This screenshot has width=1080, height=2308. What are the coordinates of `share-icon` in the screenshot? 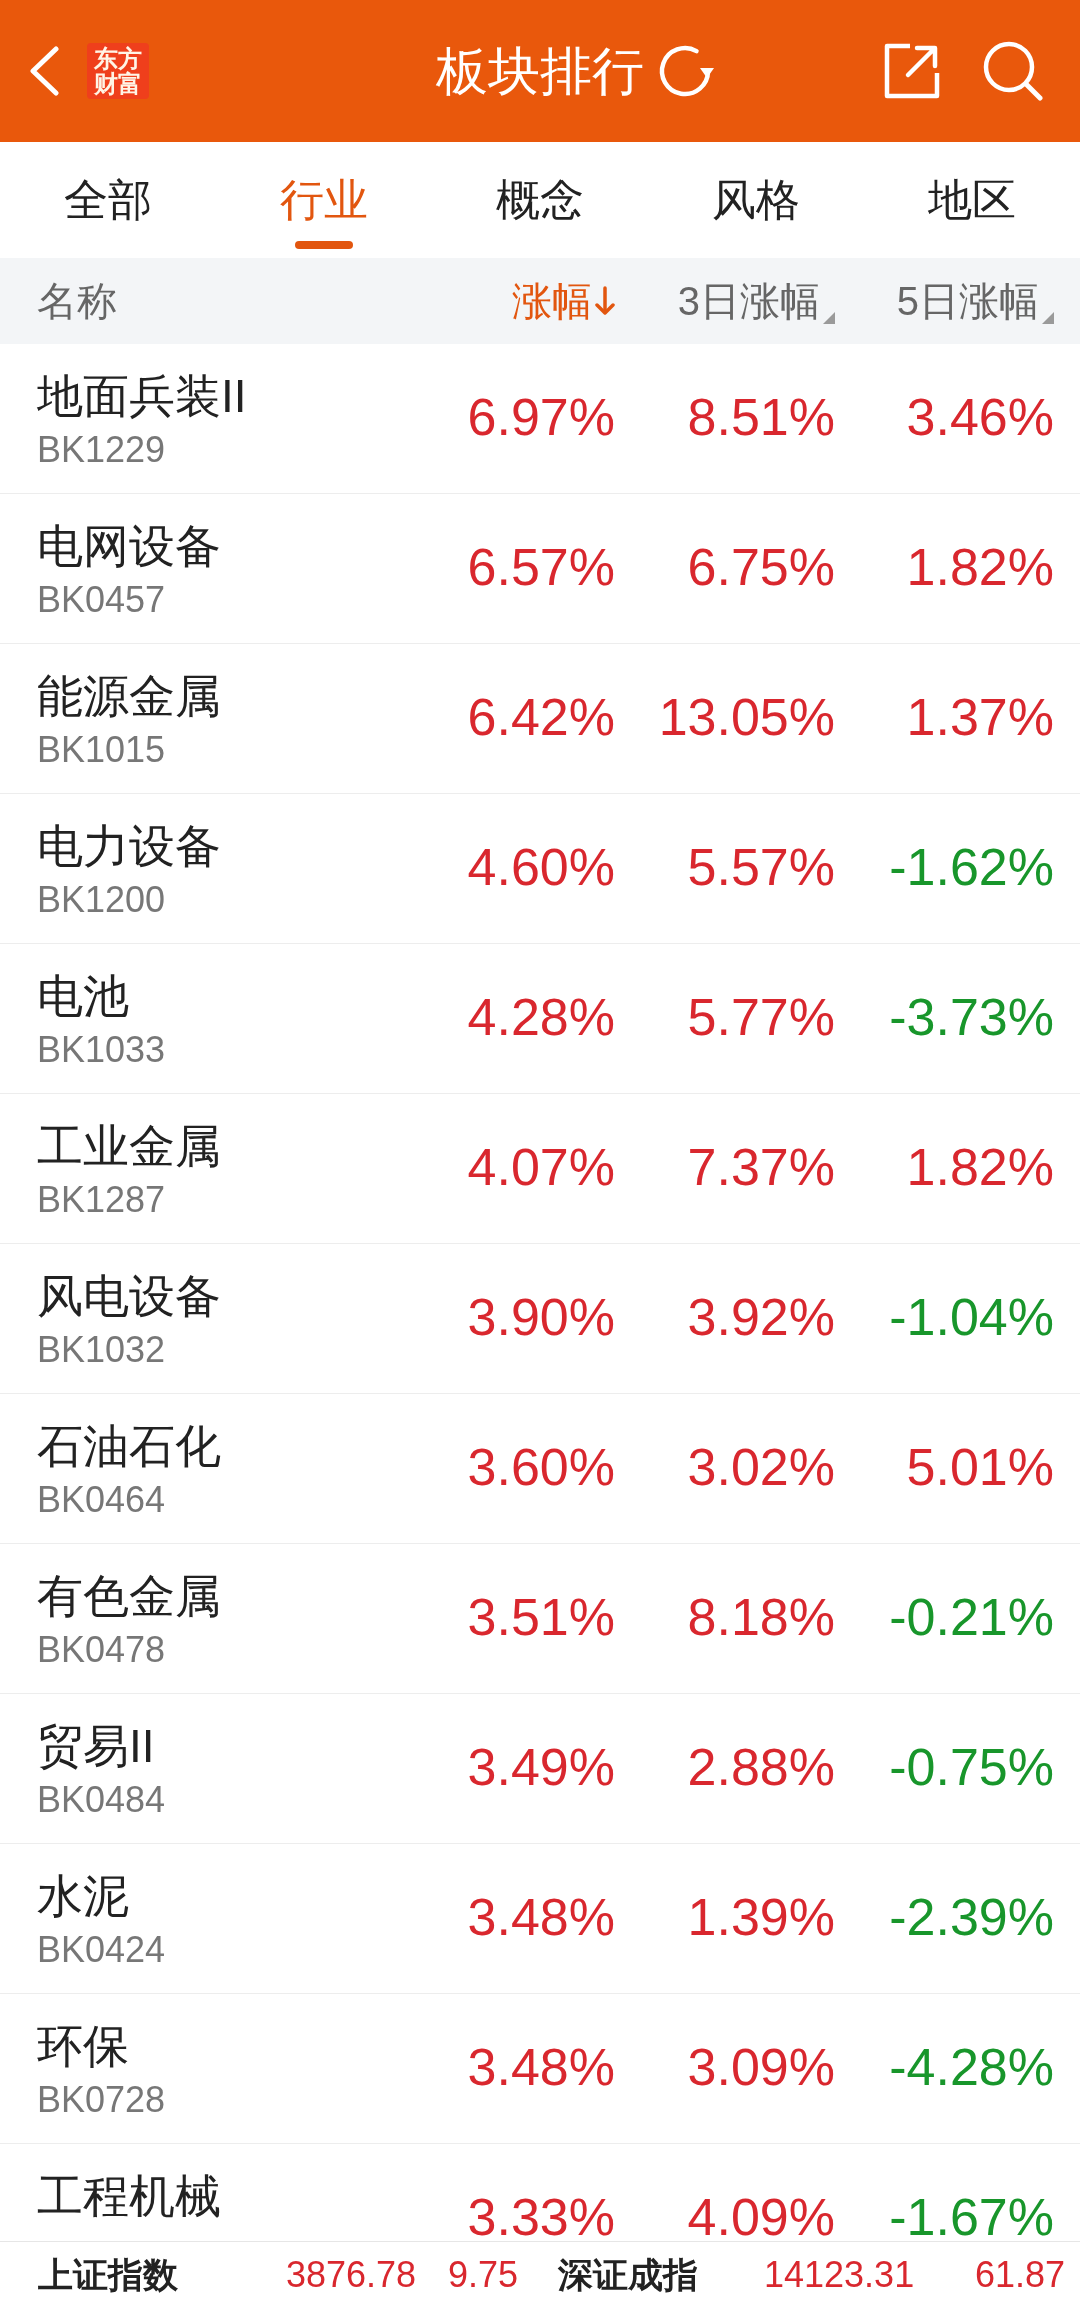 It's located at (912, 71).